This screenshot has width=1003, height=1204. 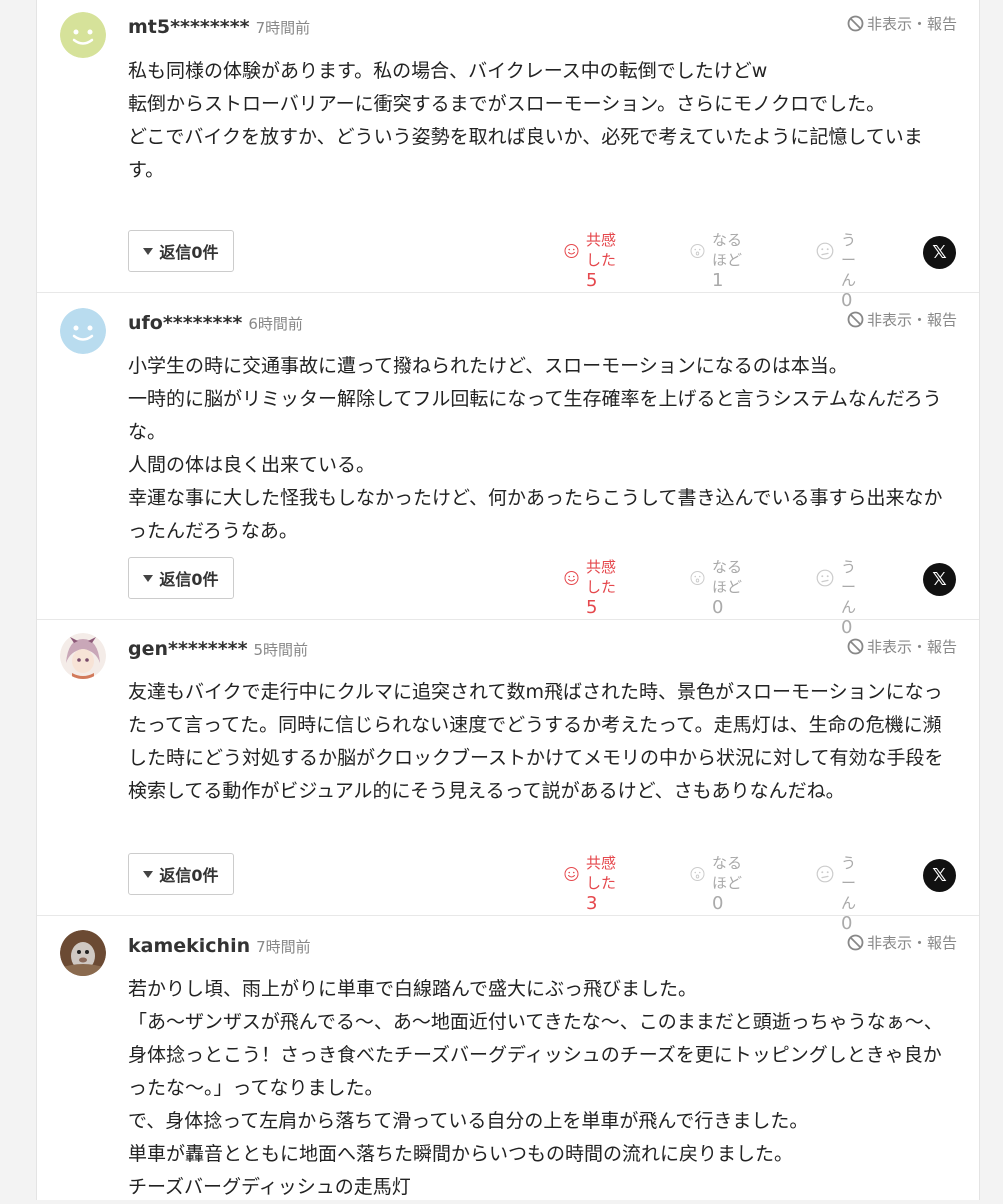 I want to click on reaction-empathy: 共感した 3, so click(x=590, y=884).